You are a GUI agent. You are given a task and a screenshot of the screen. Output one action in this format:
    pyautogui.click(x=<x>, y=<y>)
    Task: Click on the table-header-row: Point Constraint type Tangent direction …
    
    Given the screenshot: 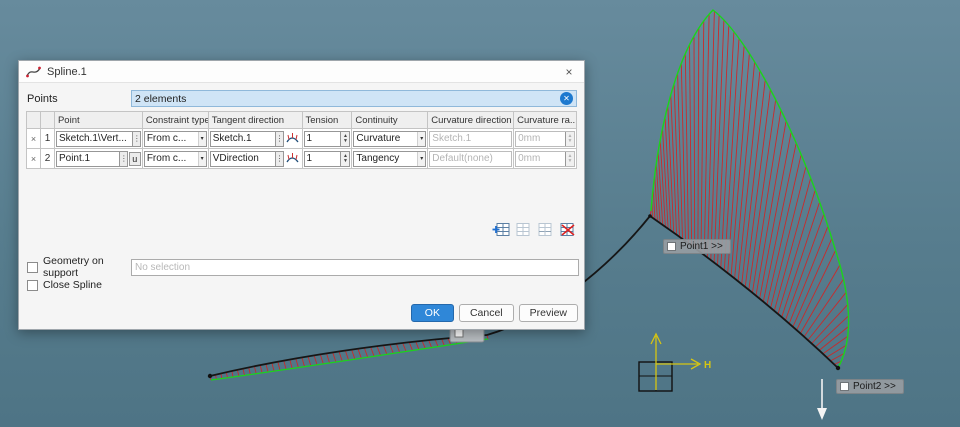 What is the action you would take?
    pyautogui.click(x=302, y=120)
    